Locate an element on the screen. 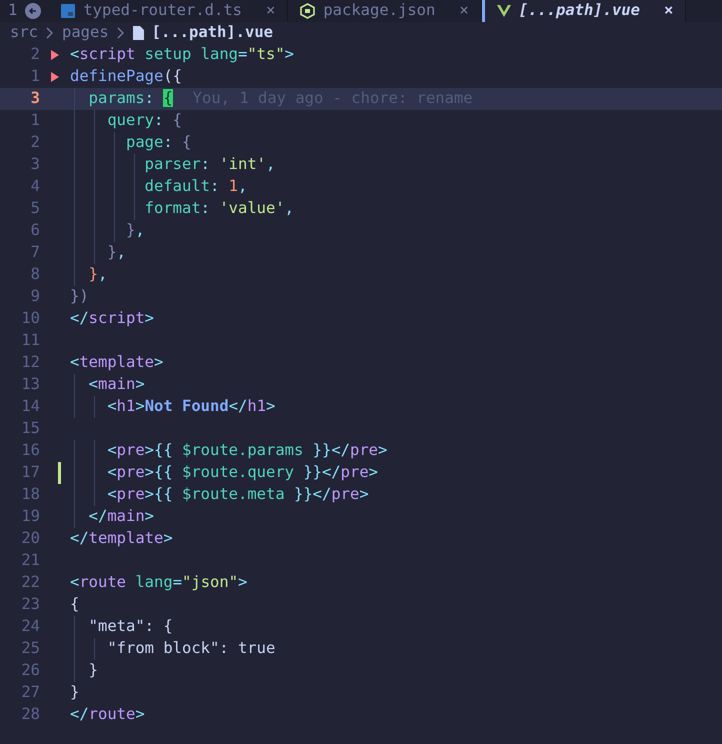 This screenshot has height=744, width=722. line-number: 18 is located at coordinates (30, 495).